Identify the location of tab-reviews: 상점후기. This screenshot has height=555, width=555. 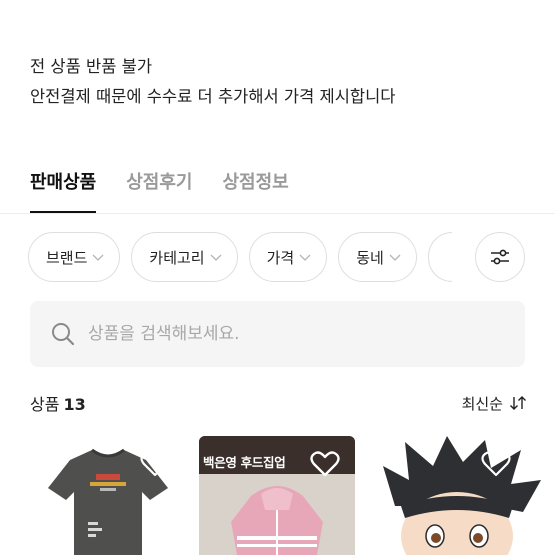
(159, 190).